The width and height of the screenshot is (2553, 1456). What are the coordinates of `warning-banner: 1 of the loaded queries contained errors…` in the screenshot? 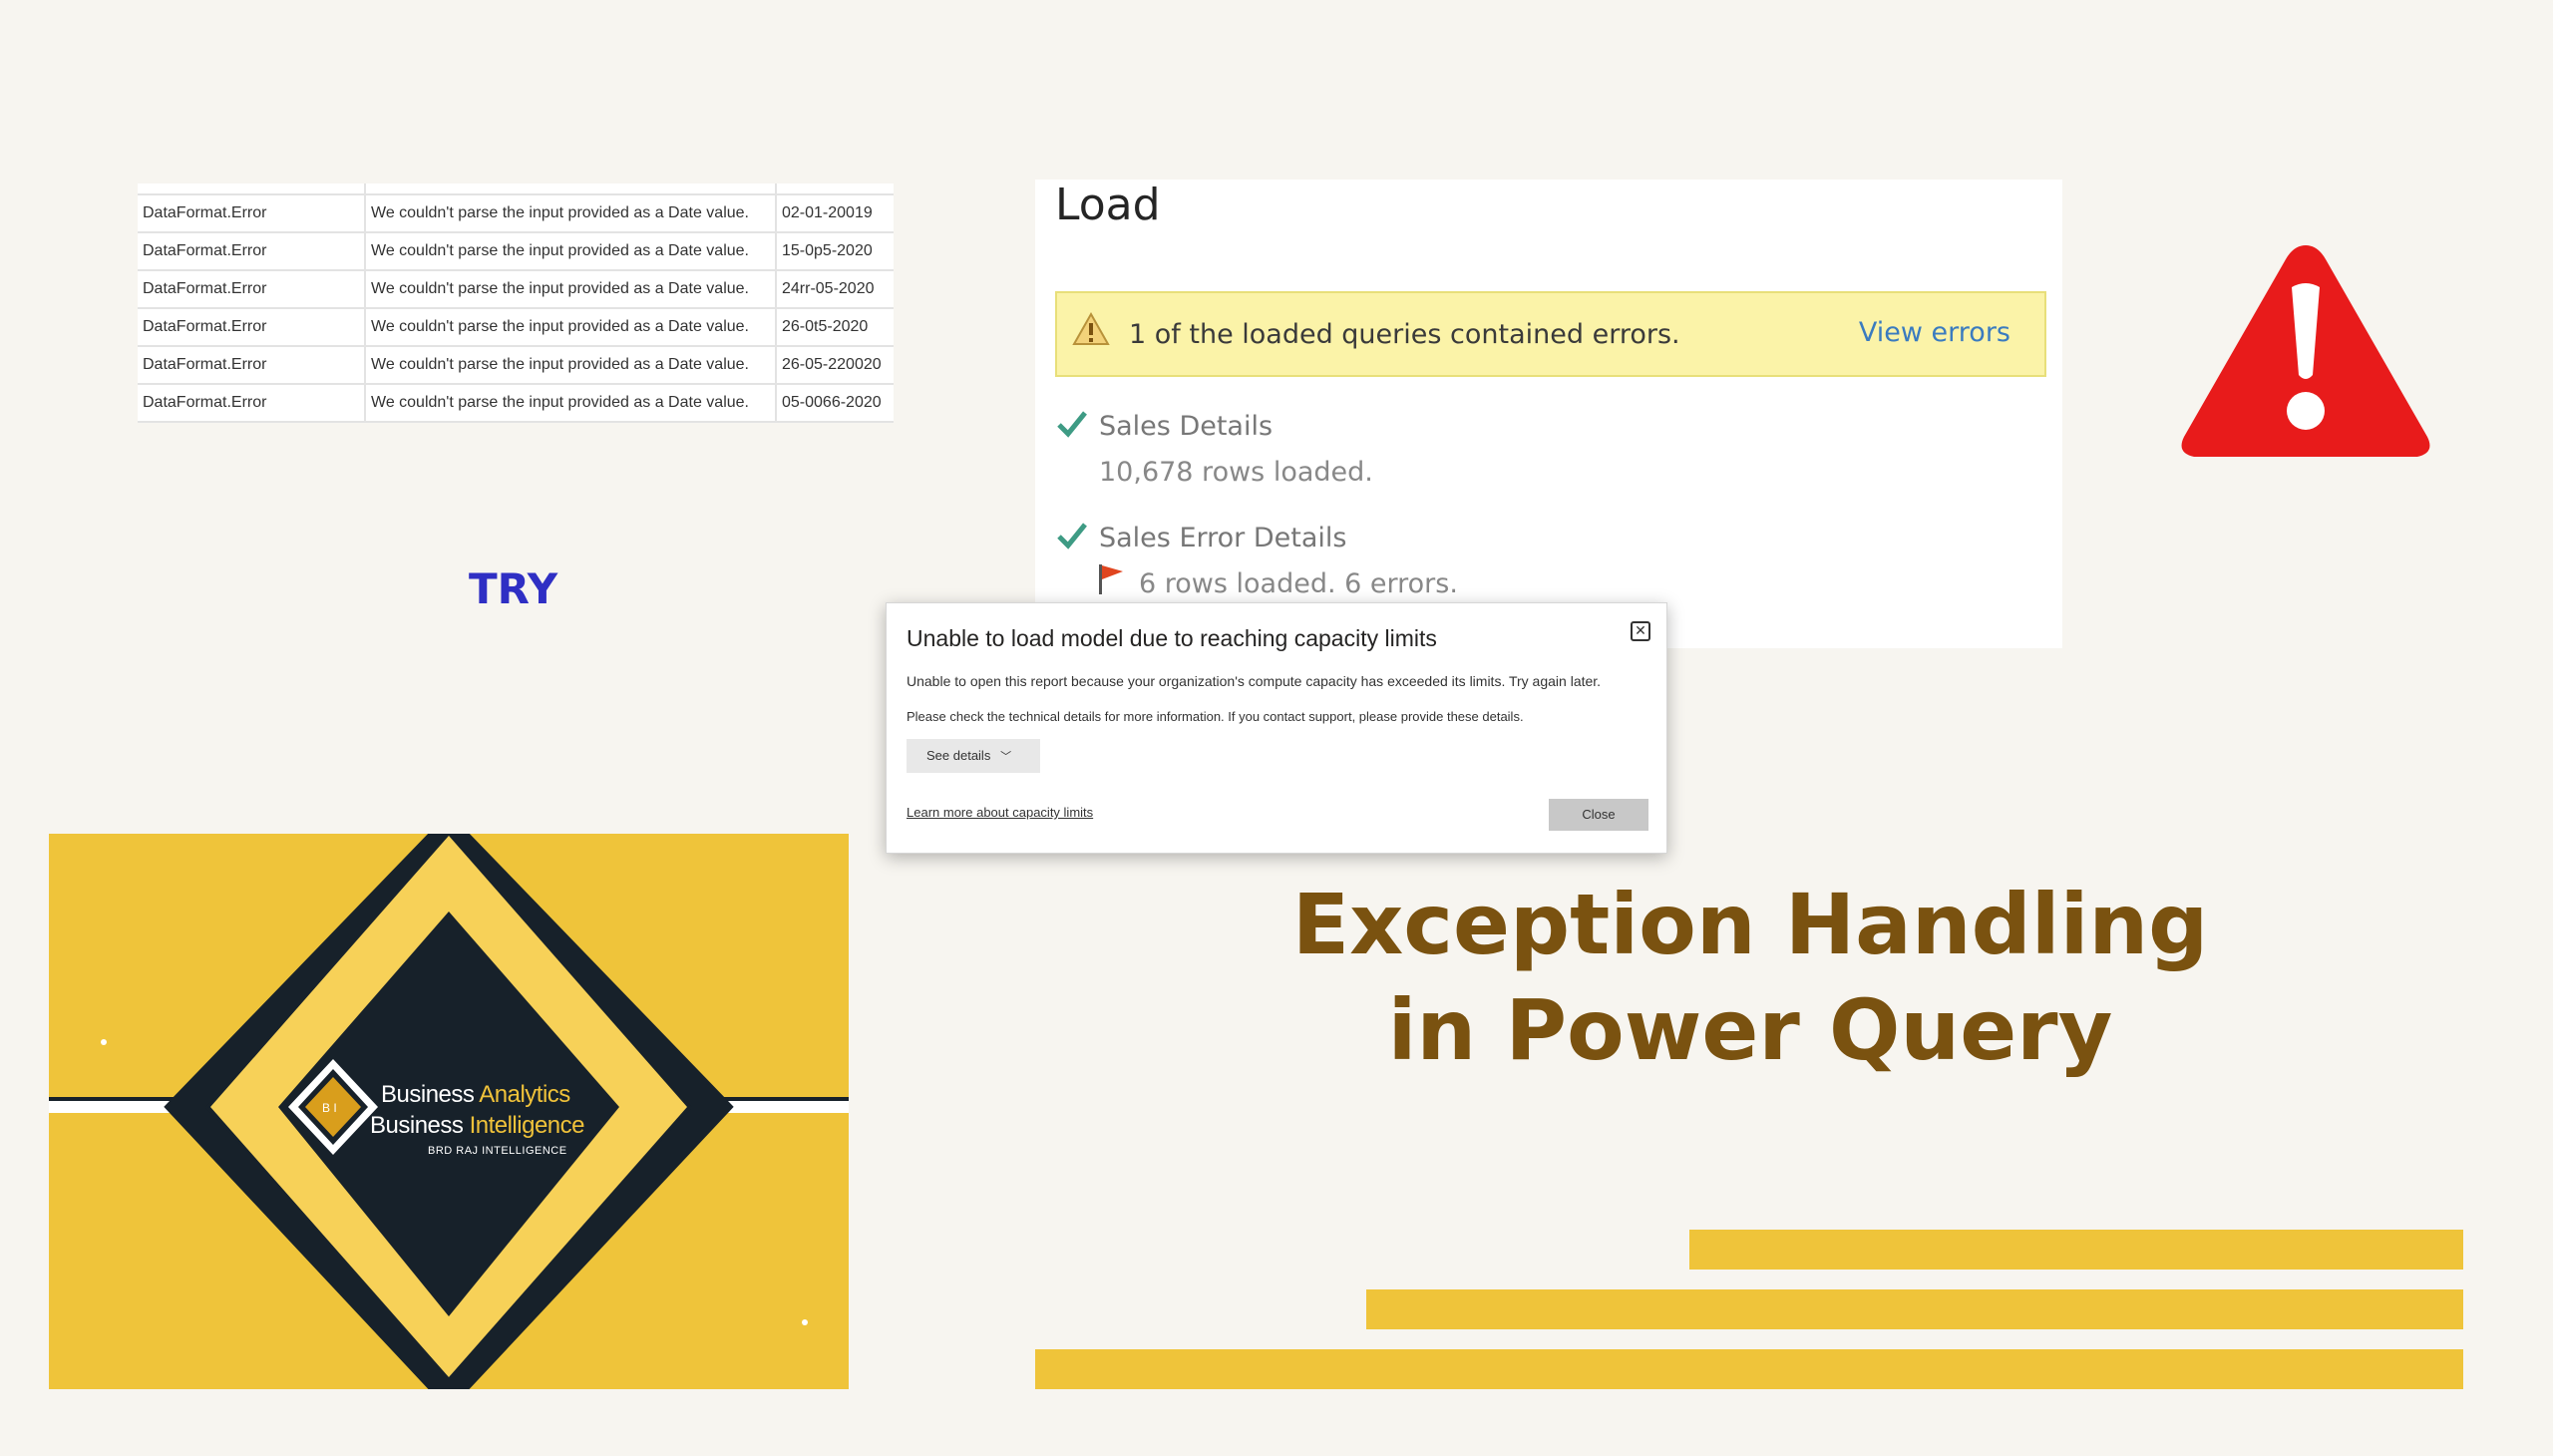 It's located at (1551, 334).